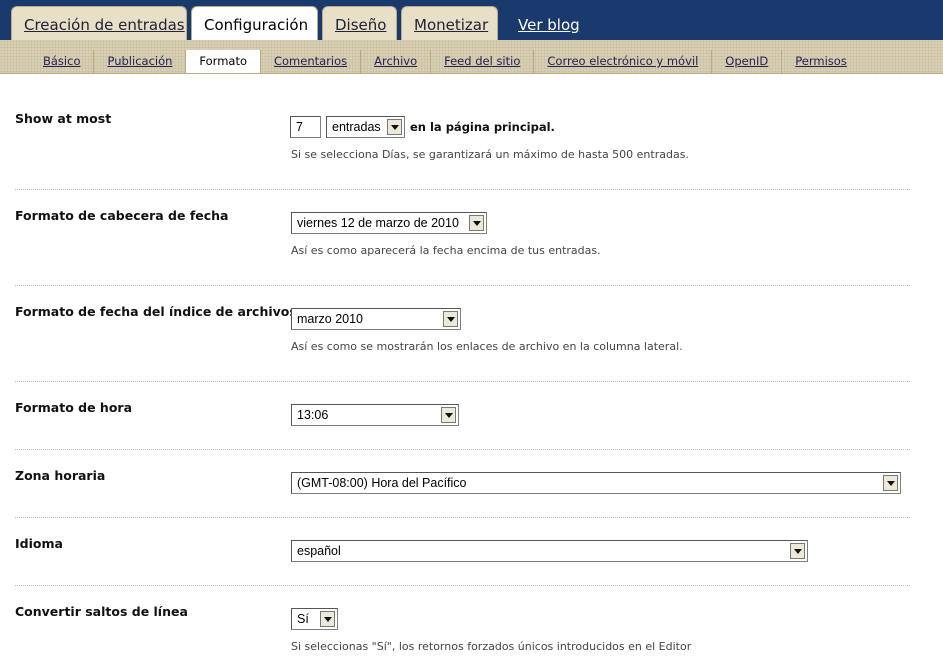 The width and height of the screenshot is (943, 661). I want to click on post-count-input: 7, so click(305, 127).